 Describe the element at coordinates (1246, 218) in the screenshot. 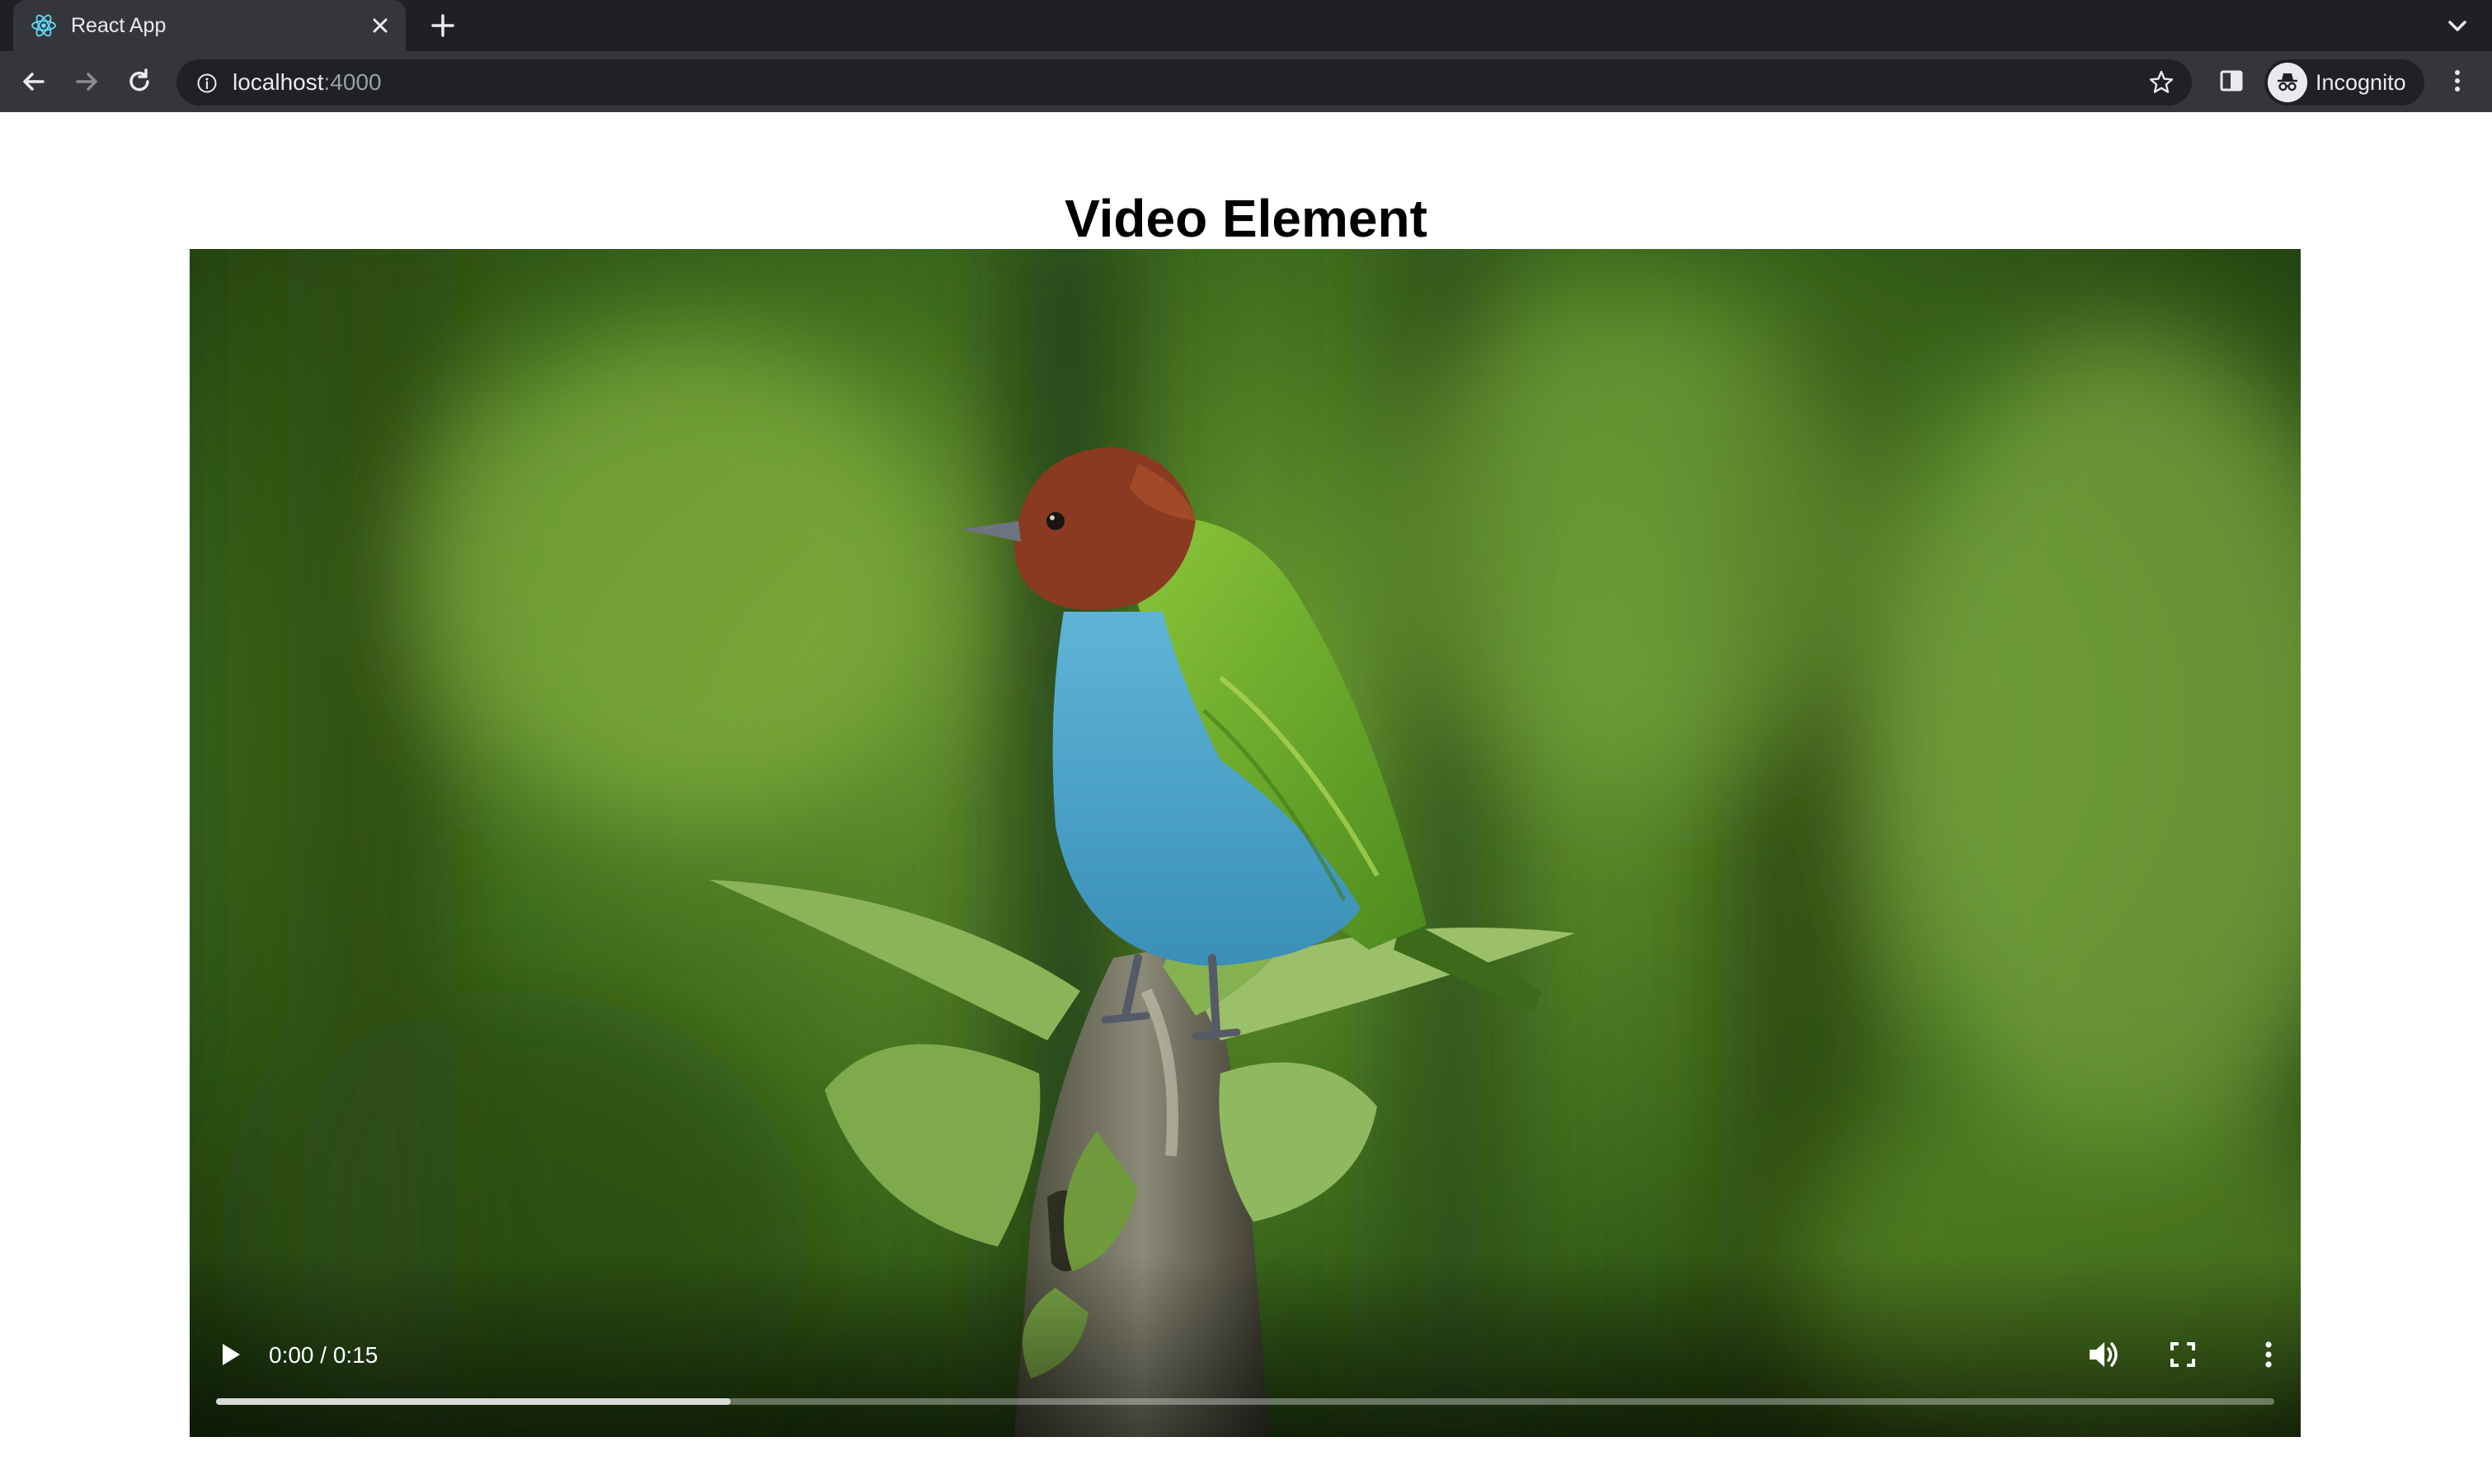

I see `page-title: Video Element` at that location.